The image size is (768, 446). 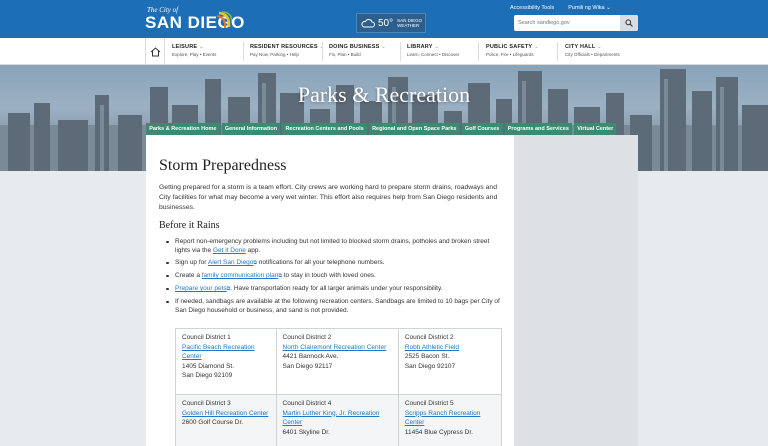 What do you see at coordinates (218, 352) in the screenshot?
I see `location-link: Pacific Beach Recreation Center` at bounding box center [218, 352].